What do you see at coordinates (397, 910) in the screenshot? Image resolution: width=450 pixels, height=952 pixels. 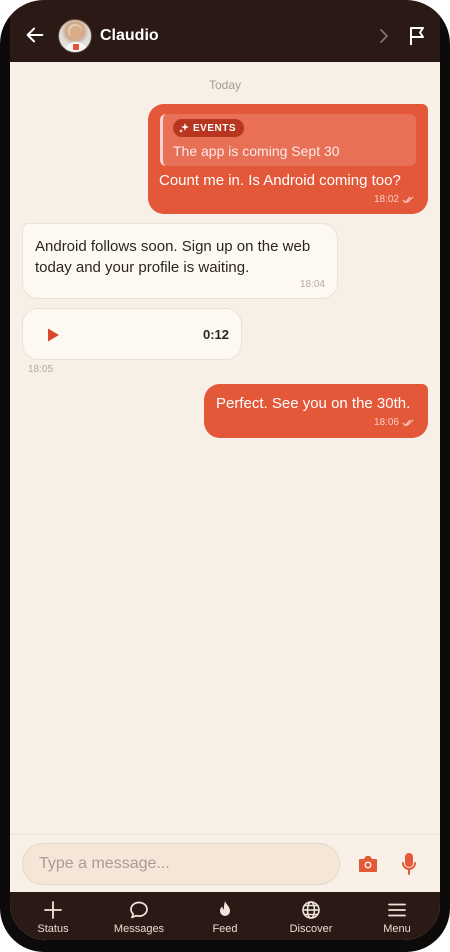 I see `hamburger-icon` at bounding box center [397, 910].